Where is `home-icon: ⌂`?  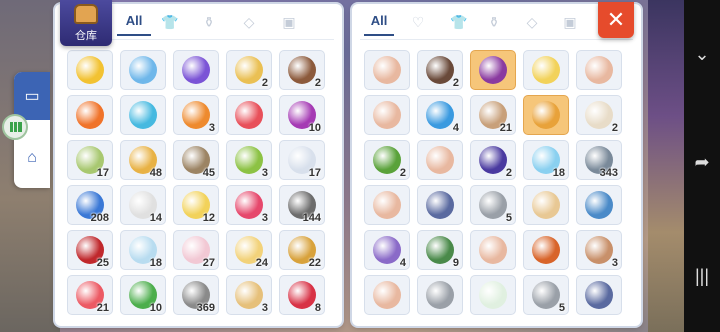 home-icon: ⌂ is located at coordinates (32, 157).